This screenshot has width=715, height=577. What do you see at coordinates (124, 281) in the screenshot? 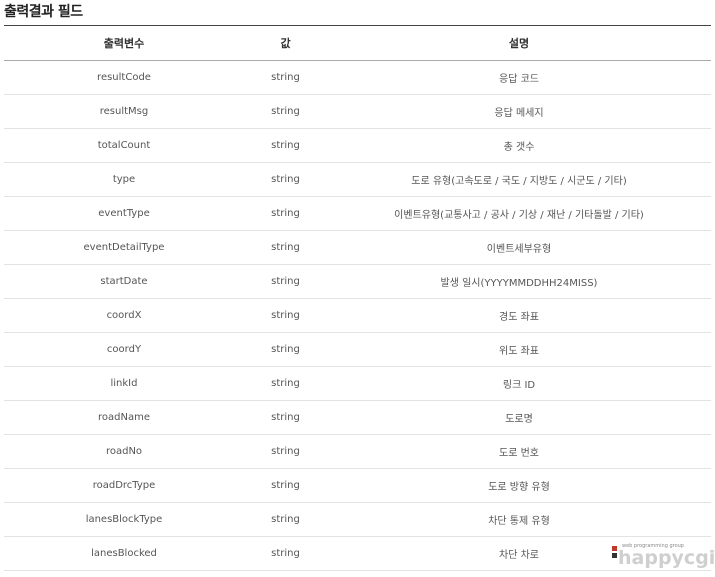
I see `cell-output-variable: startDate` at bounding box center [124, 281].